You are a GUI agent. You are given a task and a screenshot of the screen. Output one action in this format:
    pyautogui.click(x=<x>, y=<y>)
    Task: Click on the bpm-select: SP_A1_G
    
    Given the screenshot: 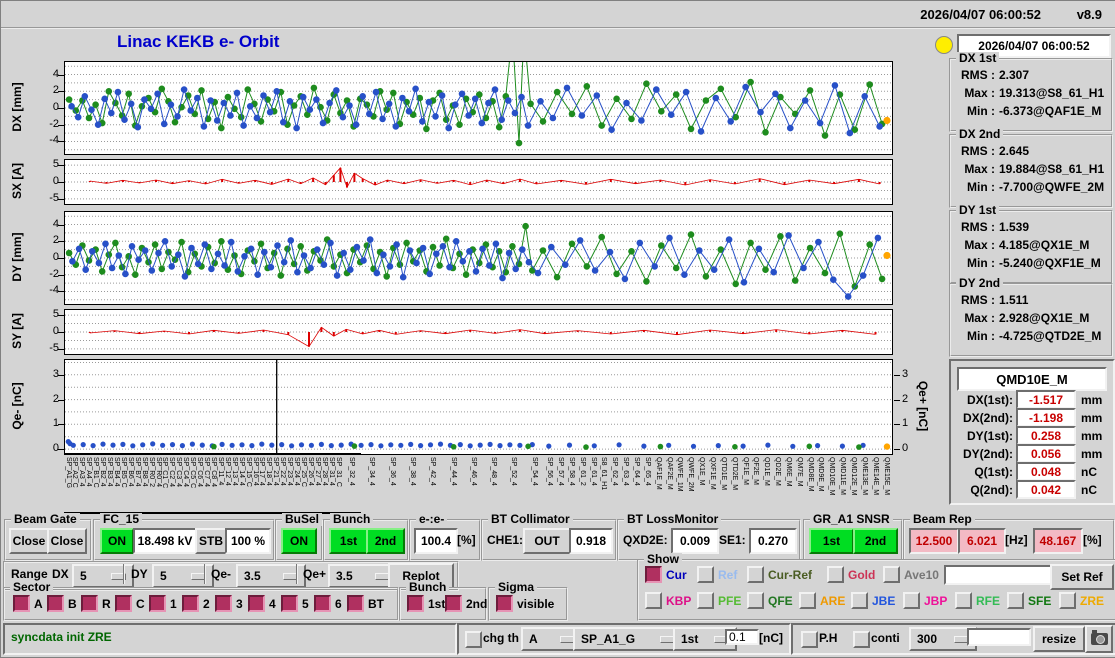 What is the action you would take?
    pyautogui.click(x=628, y=639)
    